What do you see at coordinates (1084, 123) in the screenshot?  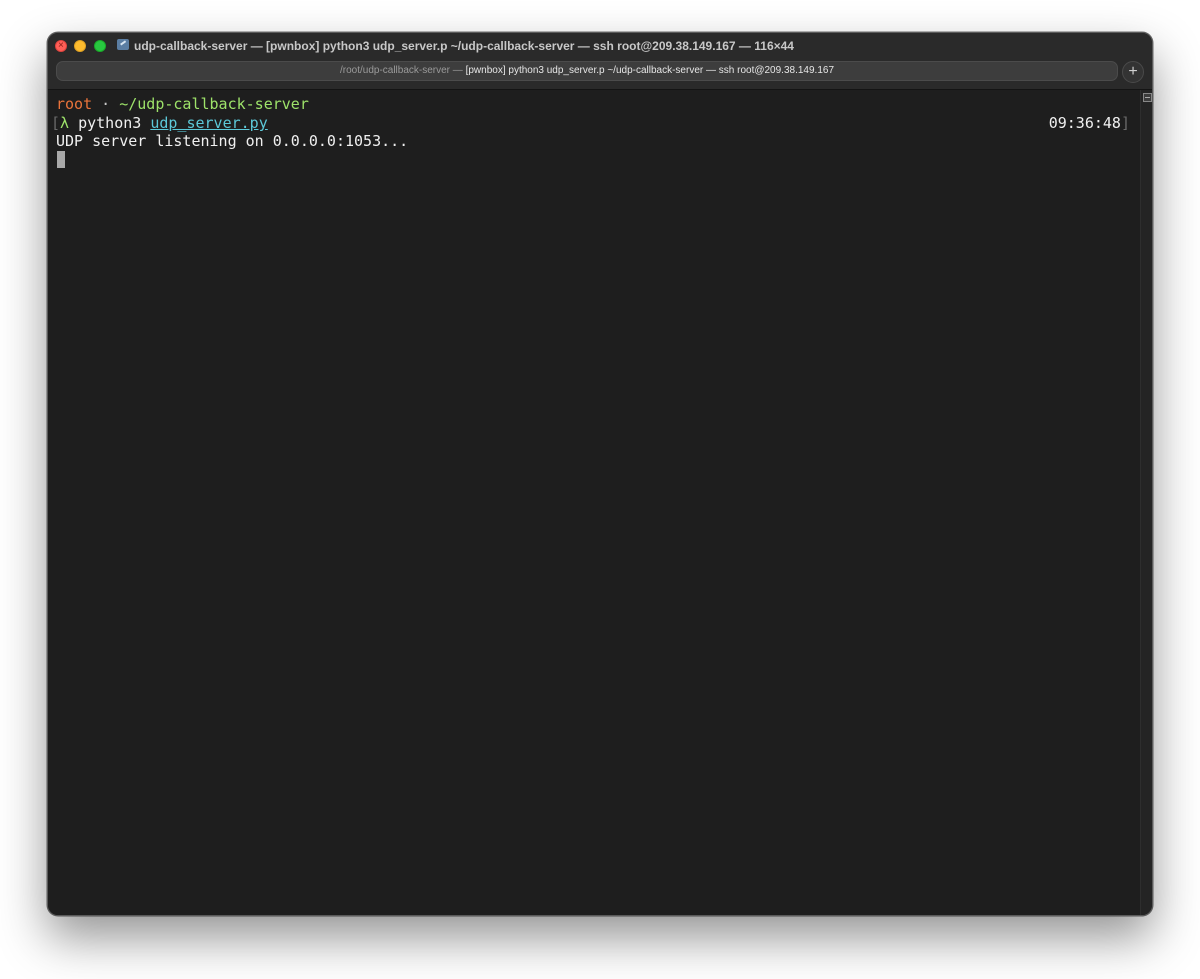 I see `timestamp-text: 09:36:48` at bounding box center [1084, 123].